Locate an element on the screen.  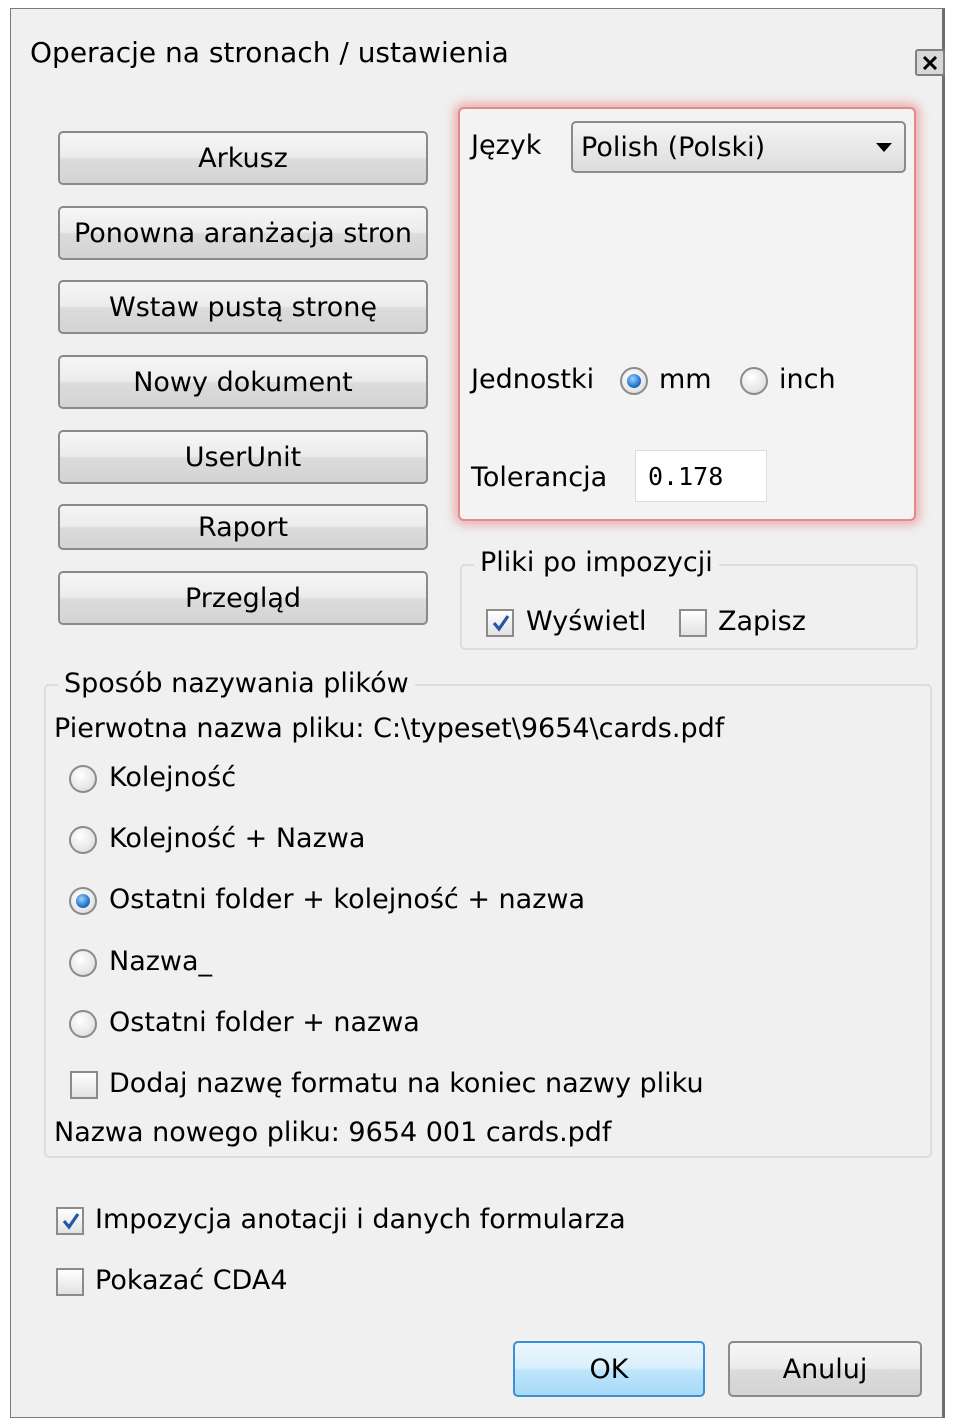
imposed-files-legend: Pliki po impozycji is located at coordinates (596, 562).